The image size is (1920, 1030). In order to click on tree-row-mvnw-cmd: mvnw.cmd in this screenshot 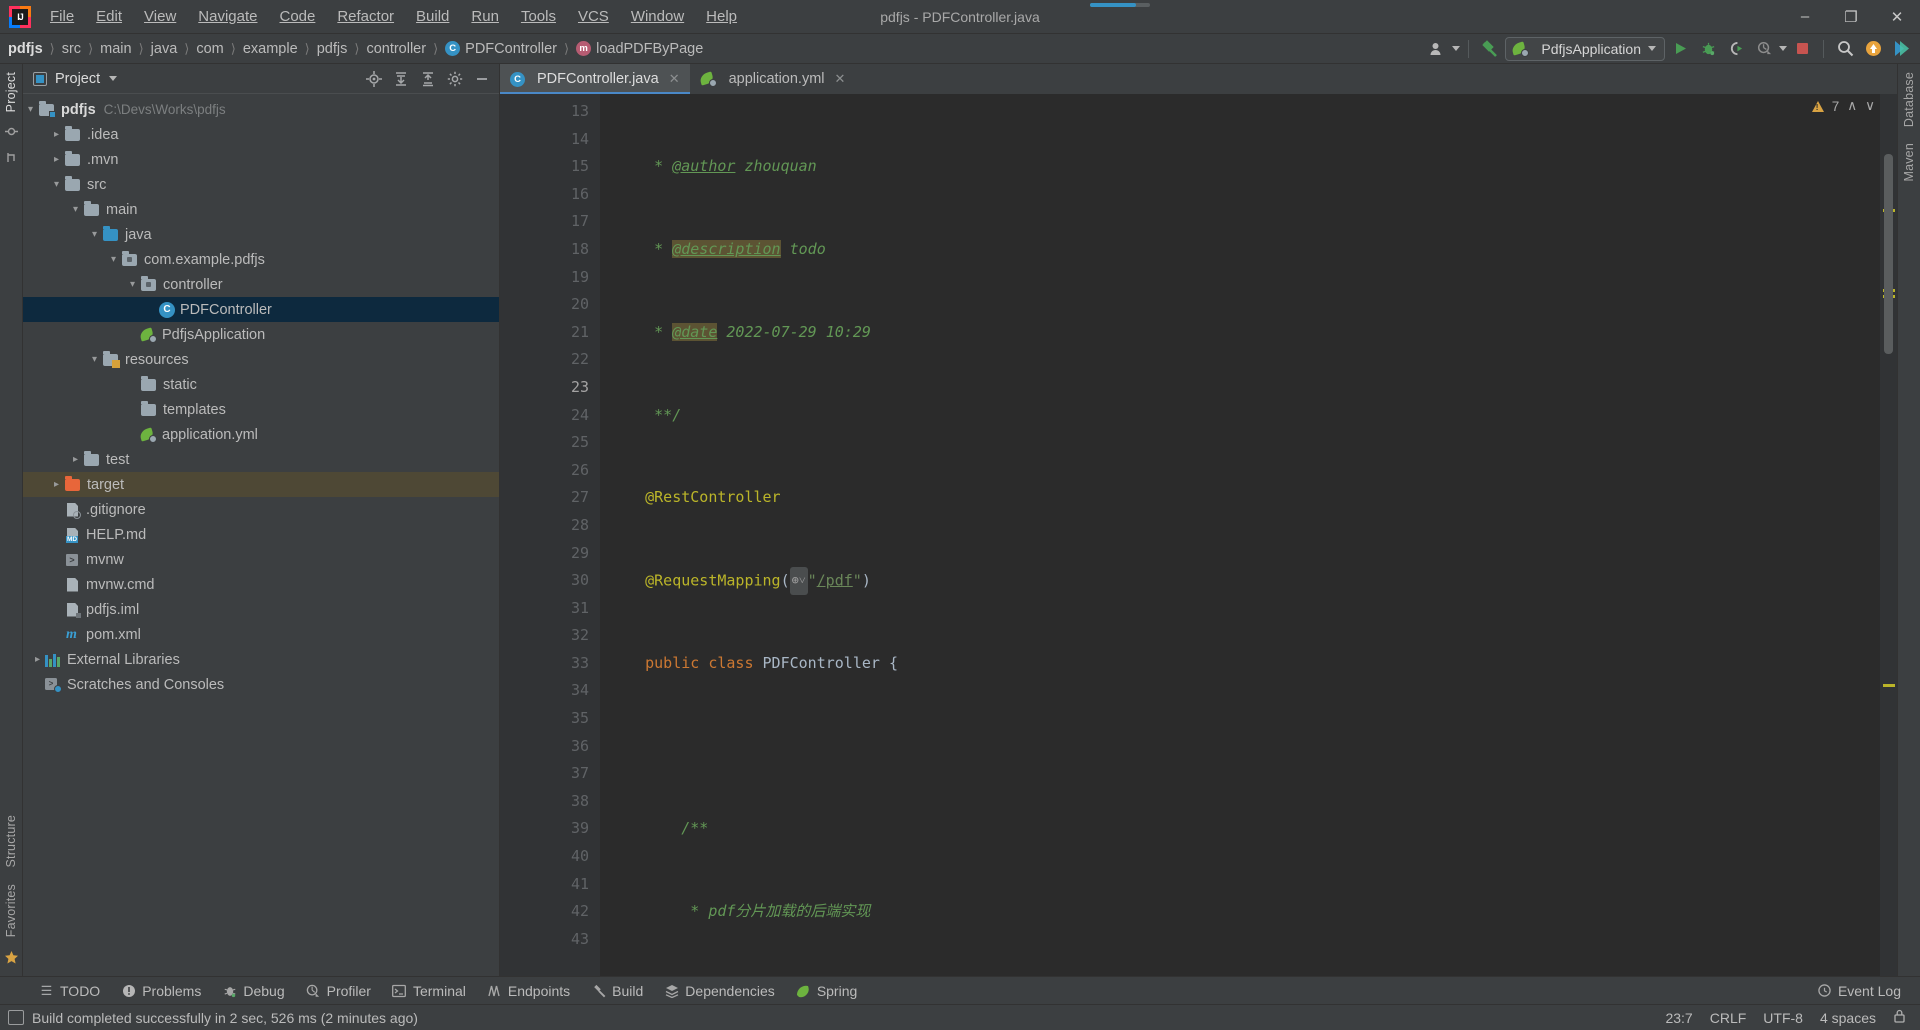, I will do `click(261, 584)`.